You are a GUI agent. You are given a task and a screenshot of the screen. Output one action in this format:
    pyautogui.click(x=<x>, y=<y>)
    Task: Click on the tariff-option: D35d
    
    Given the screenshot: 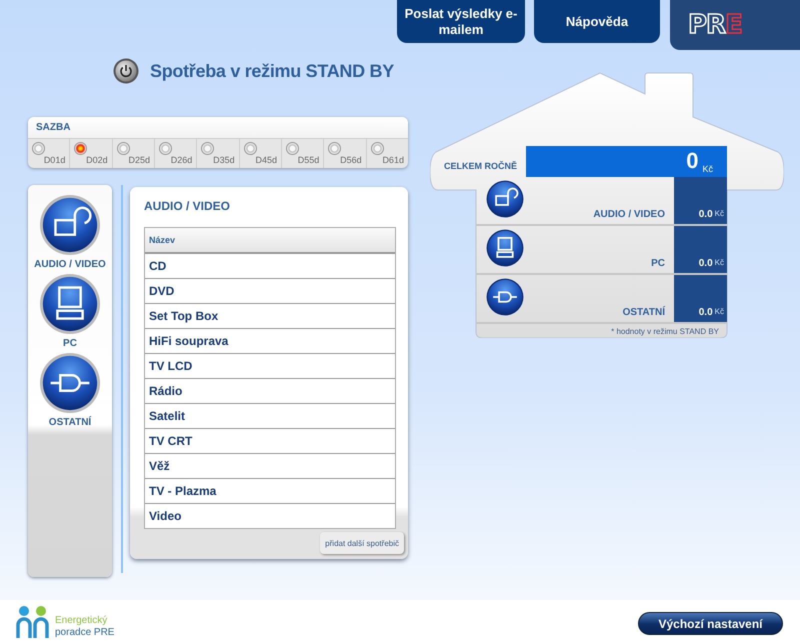 What is the action you would take?
    pyautogui.click(x=218, y=153)
    